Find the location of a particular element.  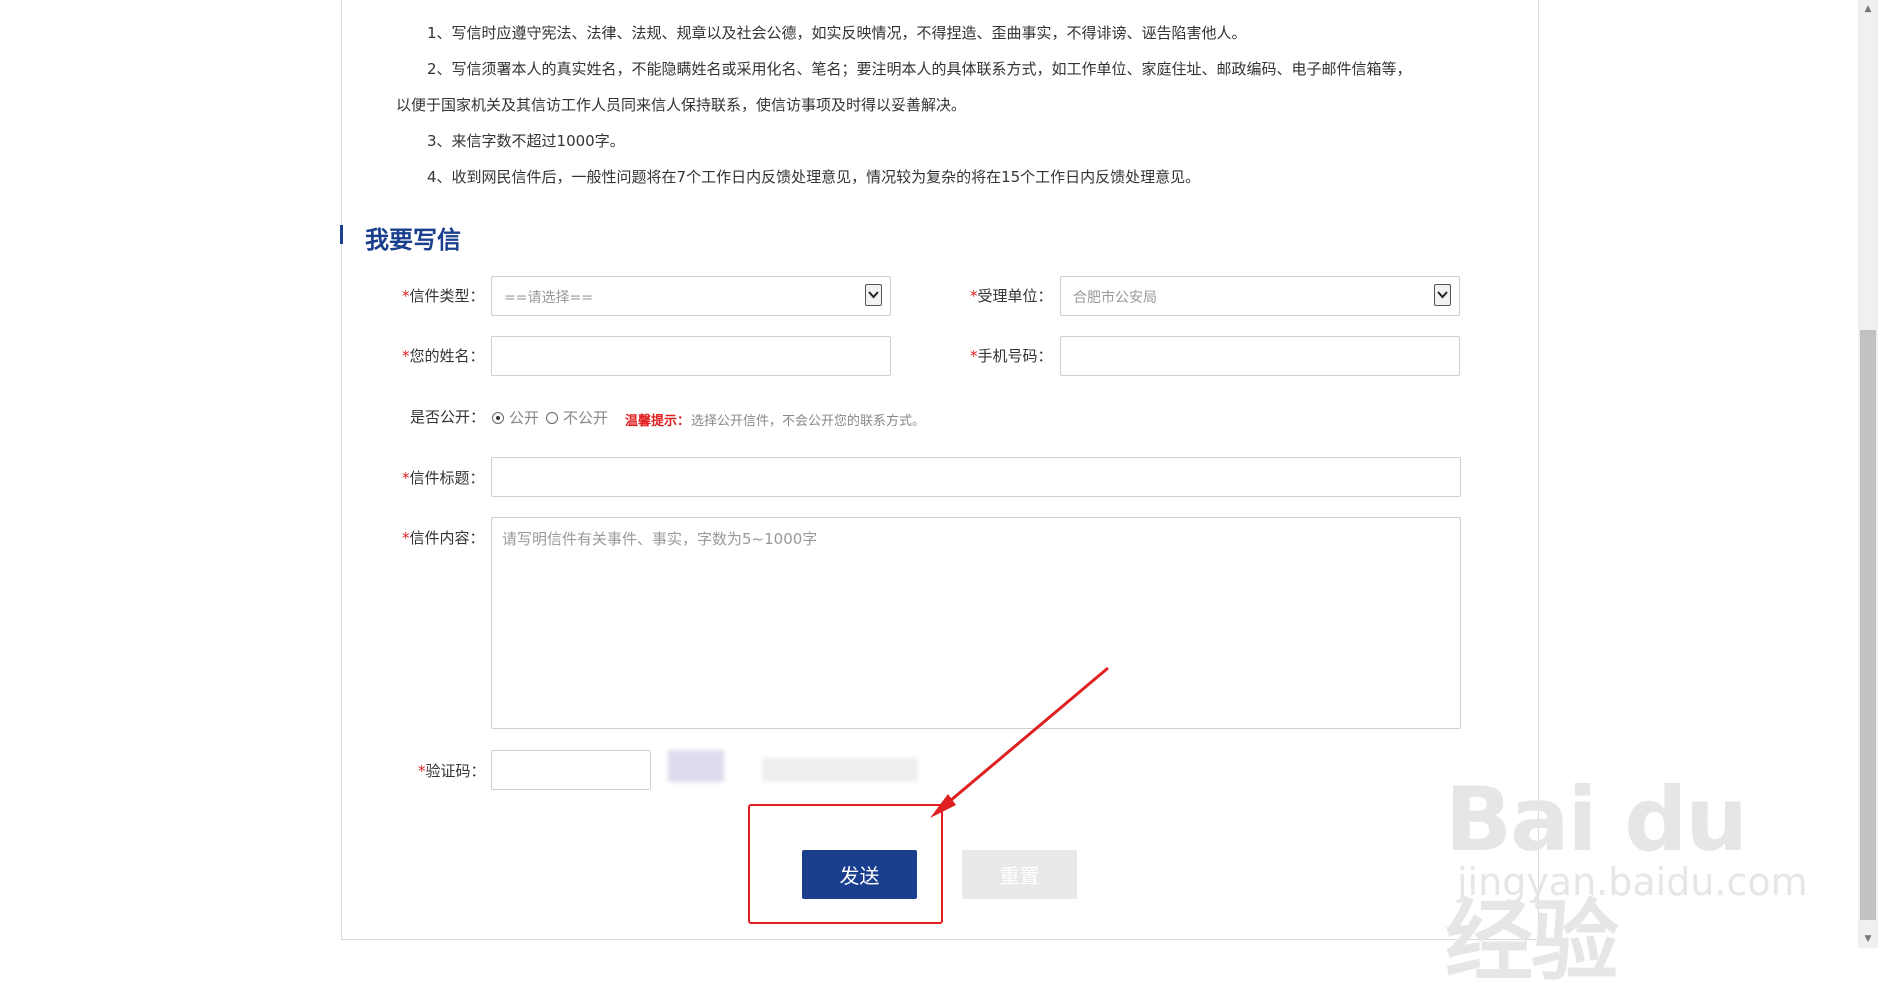

vertical-scrollbar: ▲ ▼ is located at coordinates (1868, 474).